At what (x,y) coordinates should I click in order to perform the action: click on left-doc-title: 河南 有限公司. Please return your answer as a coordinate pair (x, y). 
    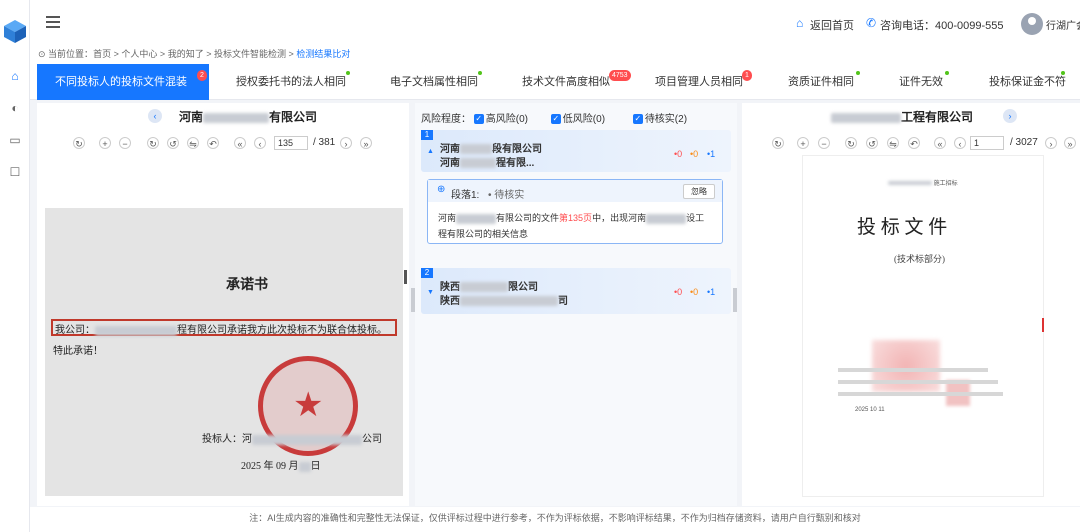
    Looking at the image, I should click on (248, 116).